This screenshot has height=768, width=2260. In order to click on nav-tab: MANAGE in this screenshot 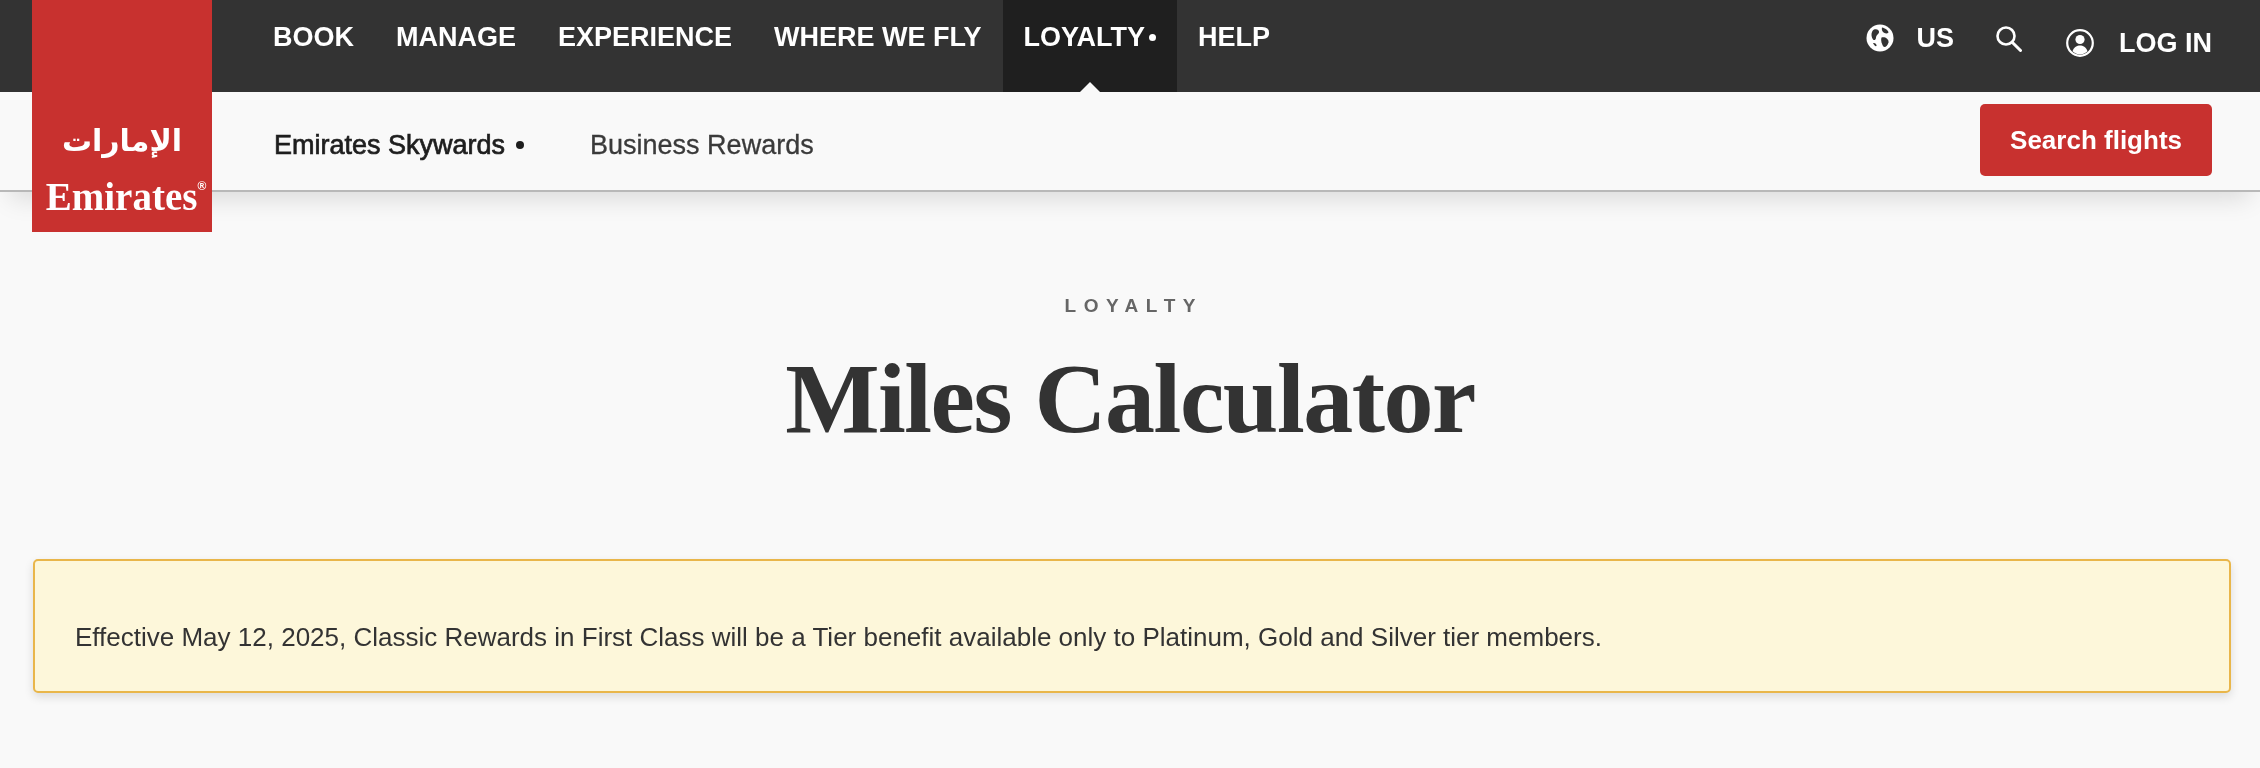, I will do `click(456, 46)`.